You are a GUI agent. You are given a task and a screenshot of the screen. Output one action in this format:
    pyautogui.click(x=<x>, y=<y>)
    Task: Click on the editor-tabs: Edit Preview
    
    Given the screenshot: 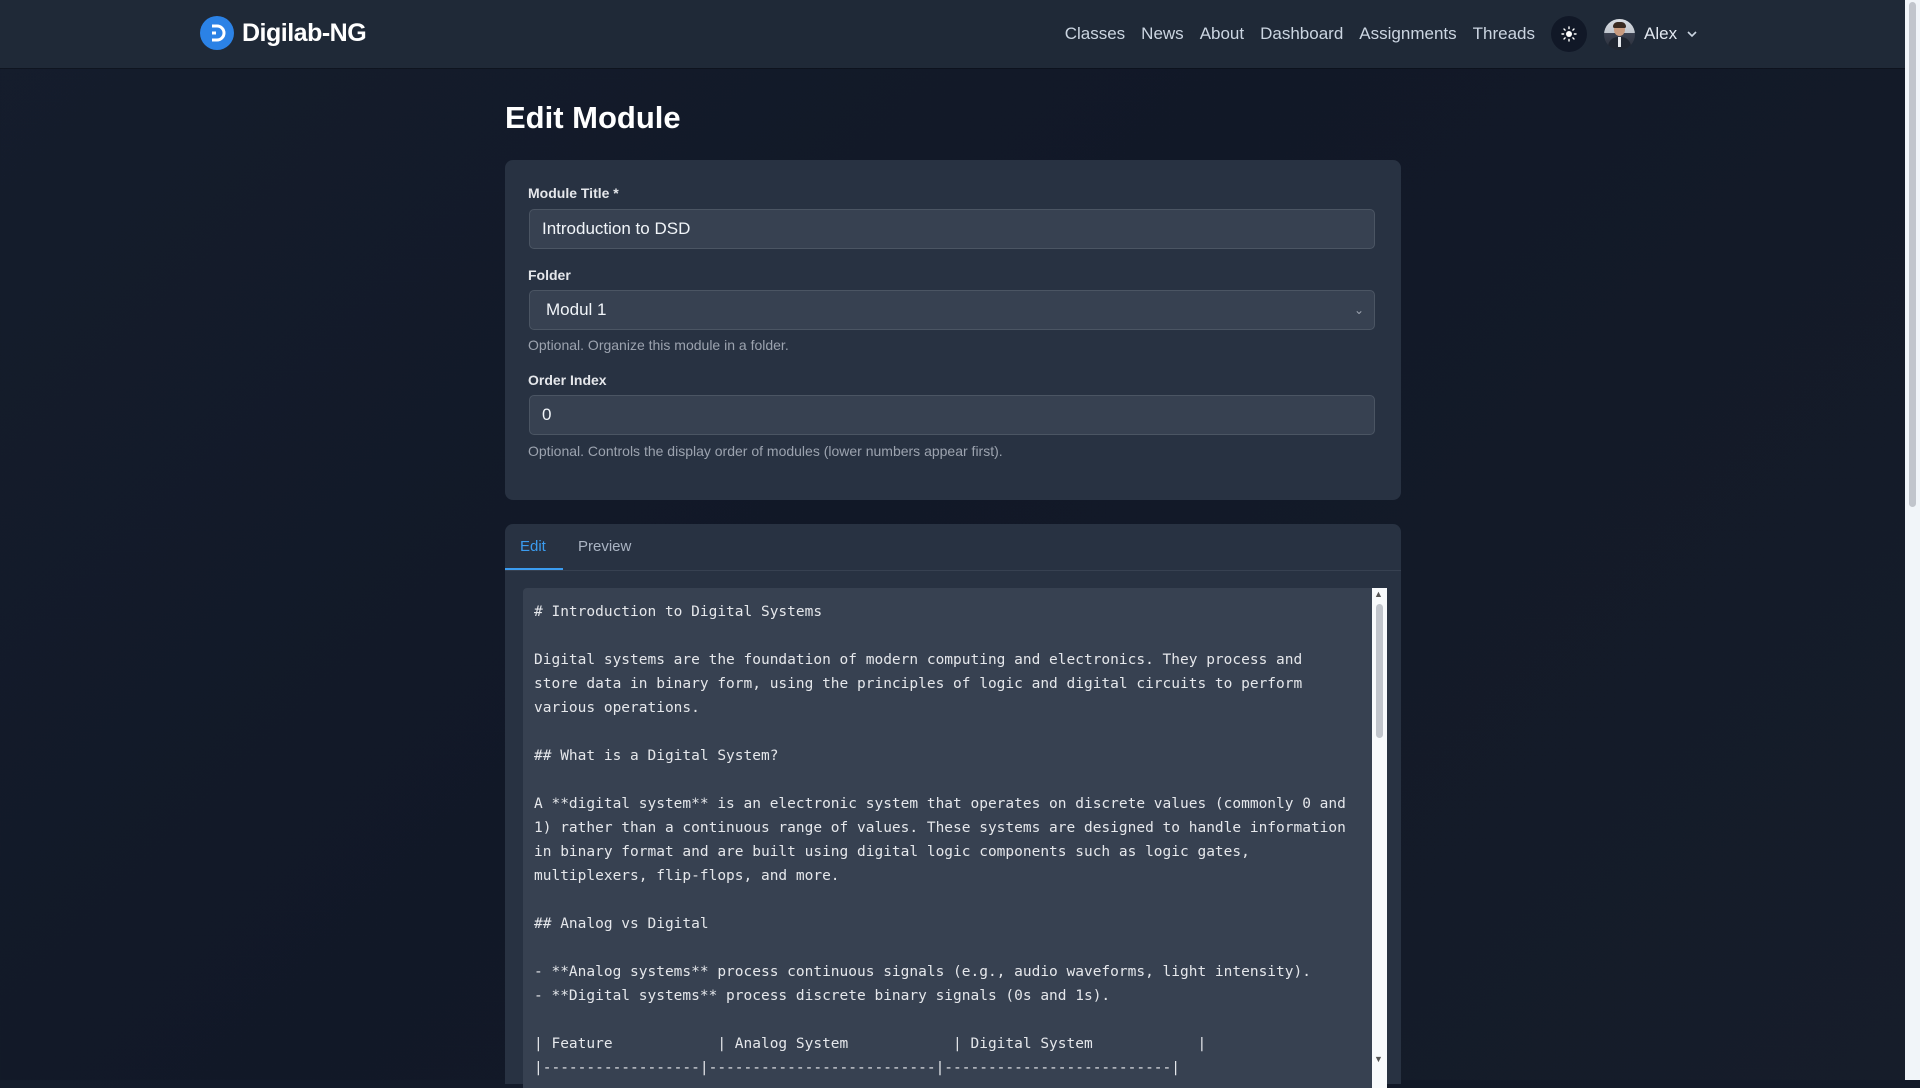 What is the action you would take?
    pyautogui.click(x=953, y=547)
    